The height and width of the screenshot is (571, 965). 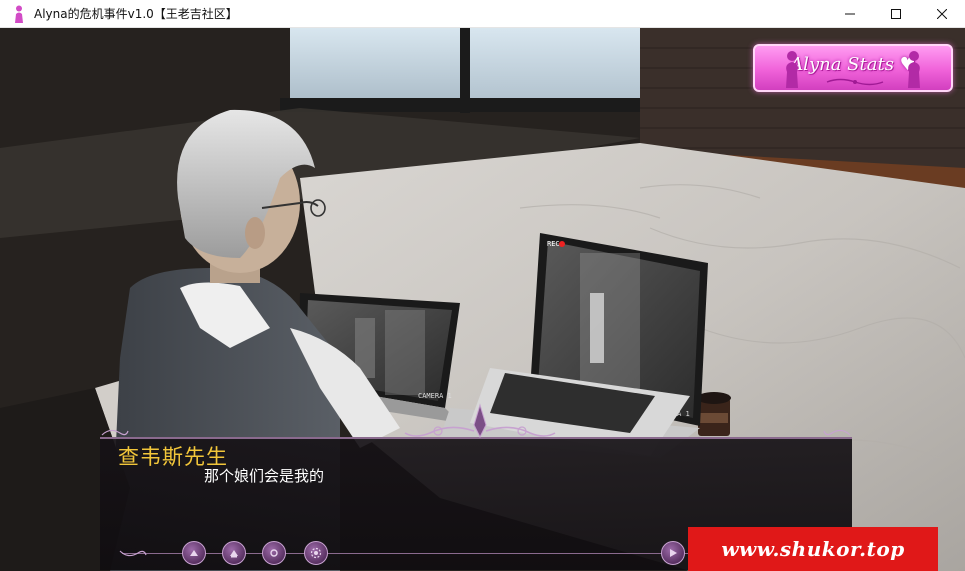 I want to click on close-button, so click(x=942, y=14).